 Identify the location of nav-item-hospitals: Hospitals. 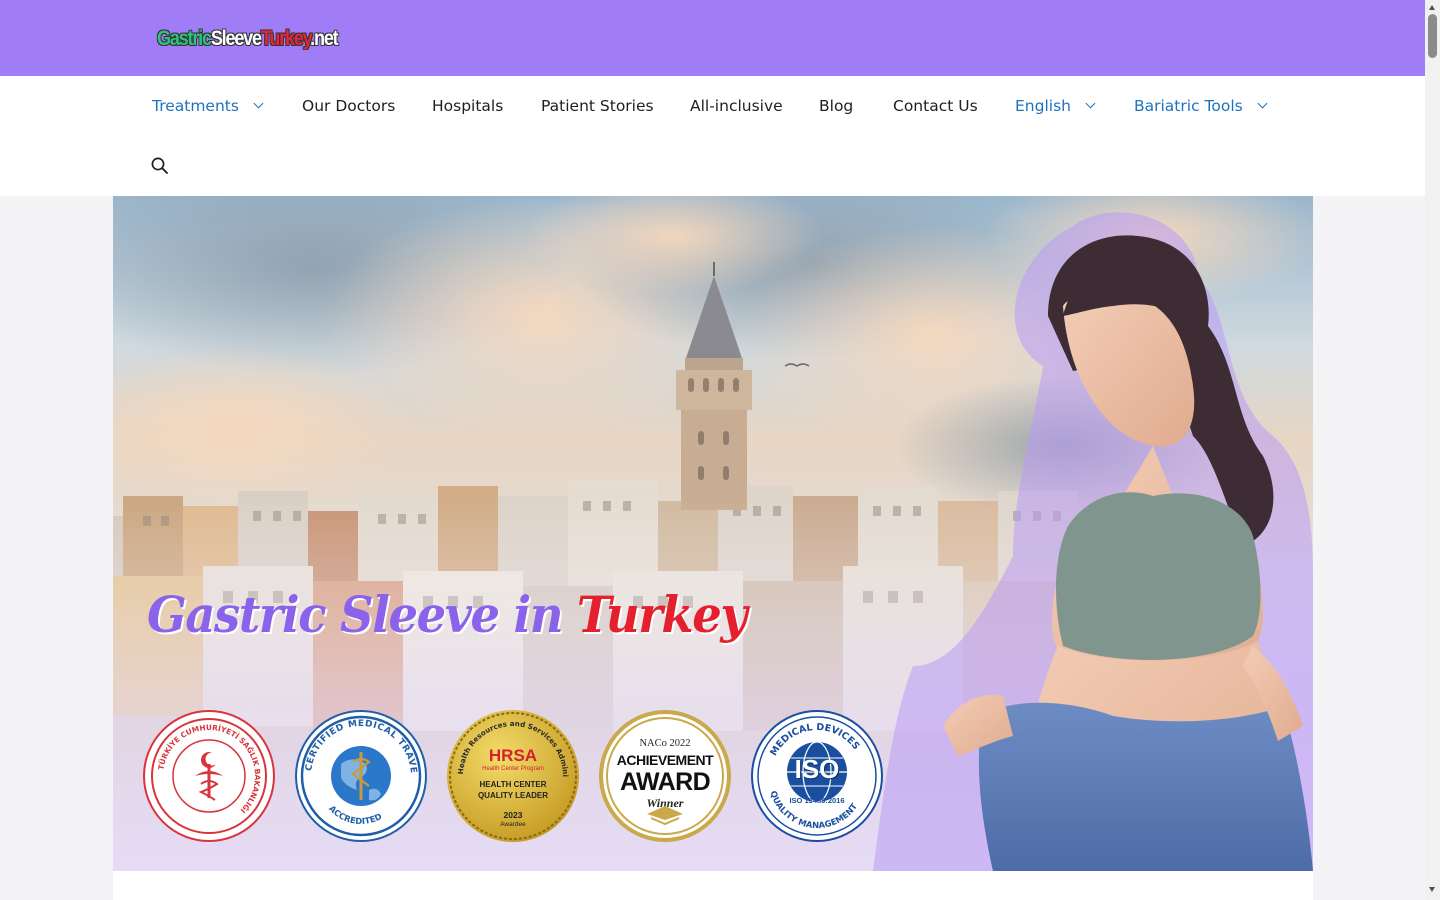
(467, 106).